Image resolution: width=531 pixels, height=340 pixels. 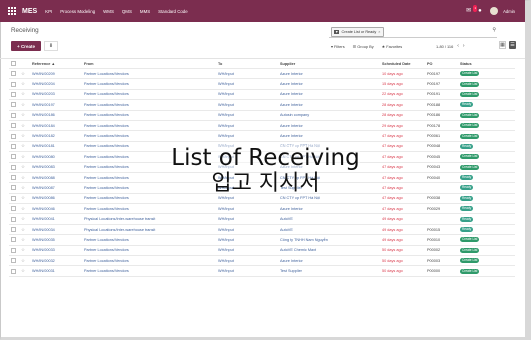 I want to click on cell-supplier: AutoVE Chemic Maxt, so click(x=331, y=251).